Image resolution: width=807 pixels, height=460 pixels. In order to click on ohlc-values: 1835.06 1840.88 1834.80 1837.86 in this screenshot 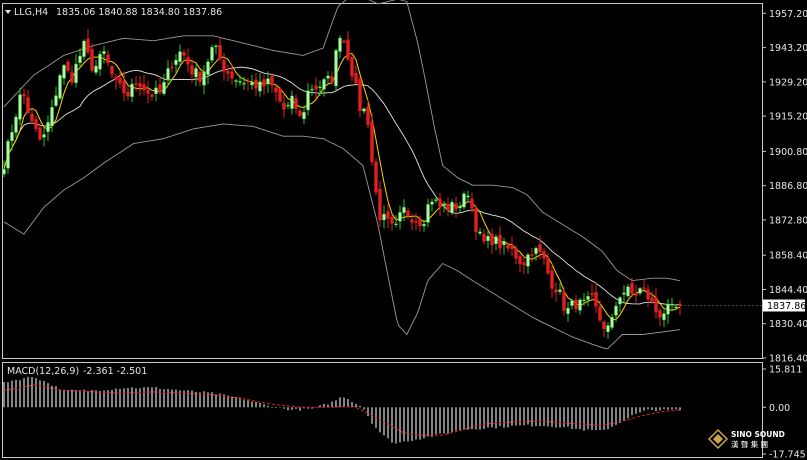, I will do `click(139, 12)`.